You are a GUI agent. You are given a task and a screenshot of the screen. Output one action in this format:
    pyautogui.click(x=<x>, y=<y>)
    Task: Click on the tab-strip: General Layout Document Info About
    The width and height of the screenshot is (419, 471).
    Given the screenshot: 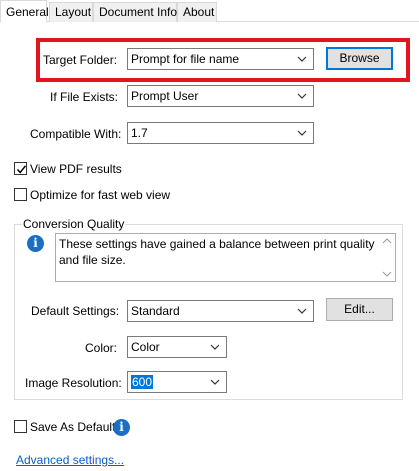 What is the action you would take?
    pyautogui.click(x=209, y=11)
    